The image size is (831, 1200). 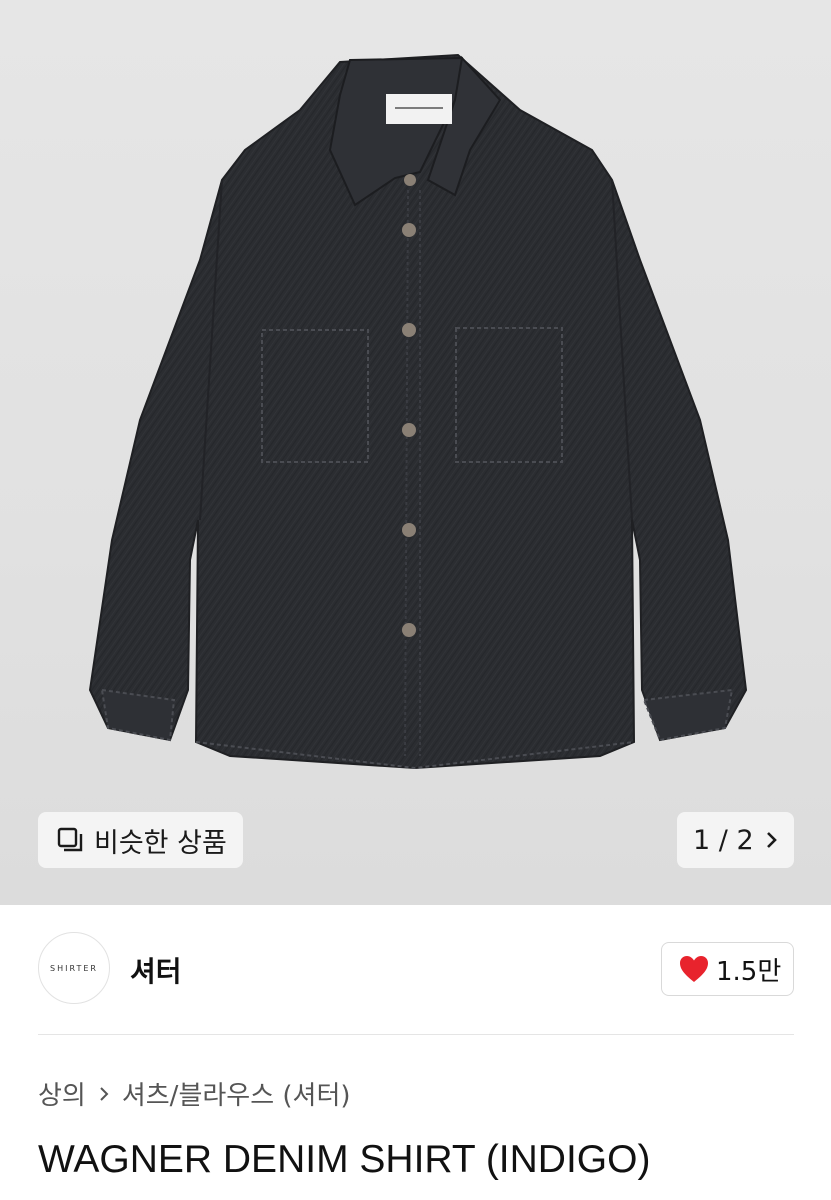 I want to click on breadcrumb-category: 상의, so click(x=62, y=1093).